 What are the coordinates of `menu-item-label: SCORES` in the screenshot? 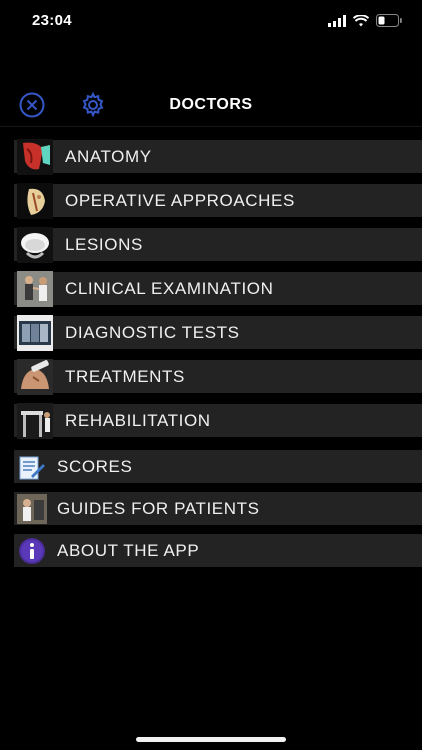 It's located at (95, 466).